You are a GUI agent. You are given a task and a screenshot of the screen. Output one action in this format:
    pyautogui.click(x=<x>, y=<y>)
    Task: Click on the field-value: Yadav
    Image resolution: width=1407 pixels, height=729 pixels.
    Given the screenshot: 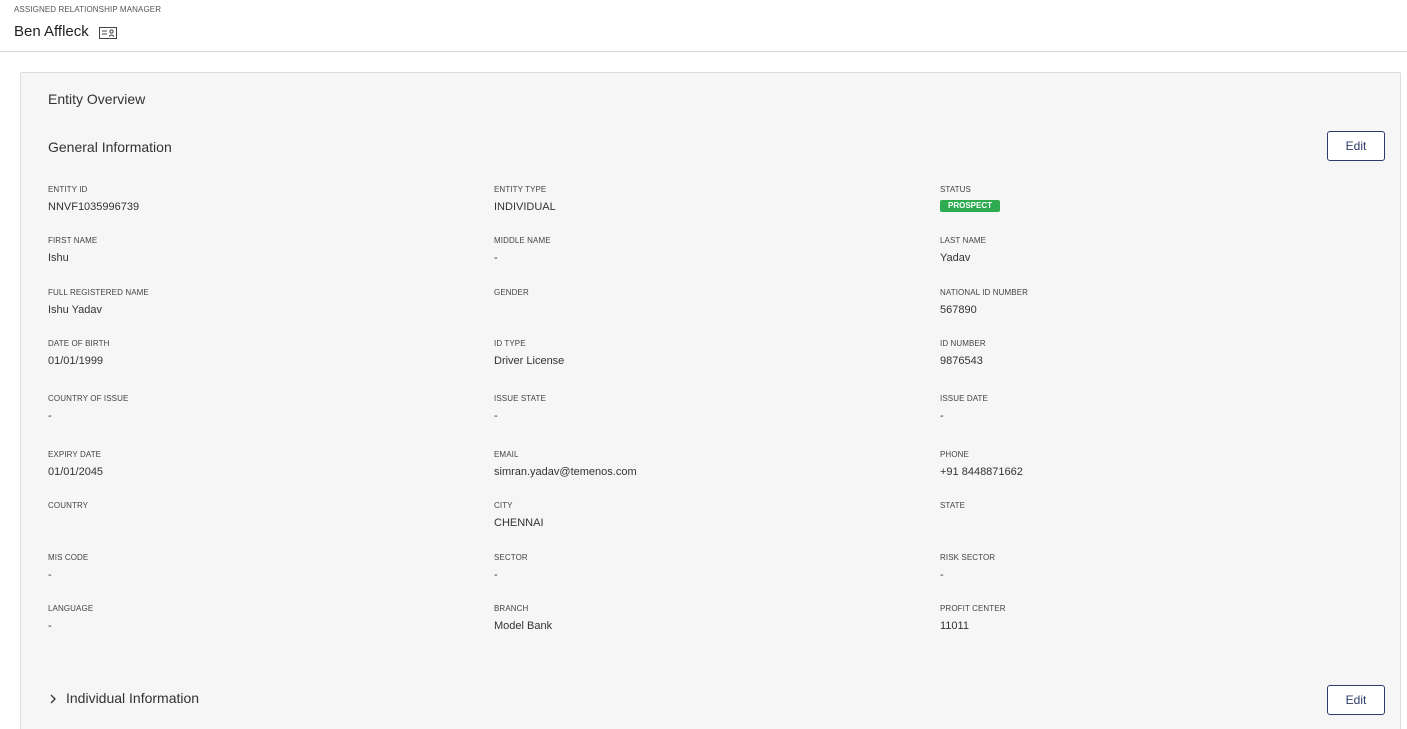 What is the action you would take?
    pyautogui.click(x=955, y=258)
    